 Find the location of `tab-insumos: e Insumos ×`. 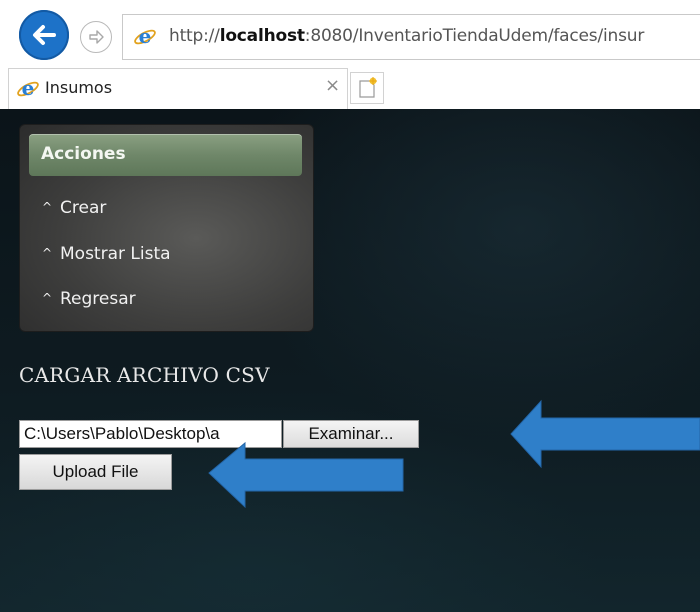

tab-insumos: e Insumos × is located at coordinates (178, 88).